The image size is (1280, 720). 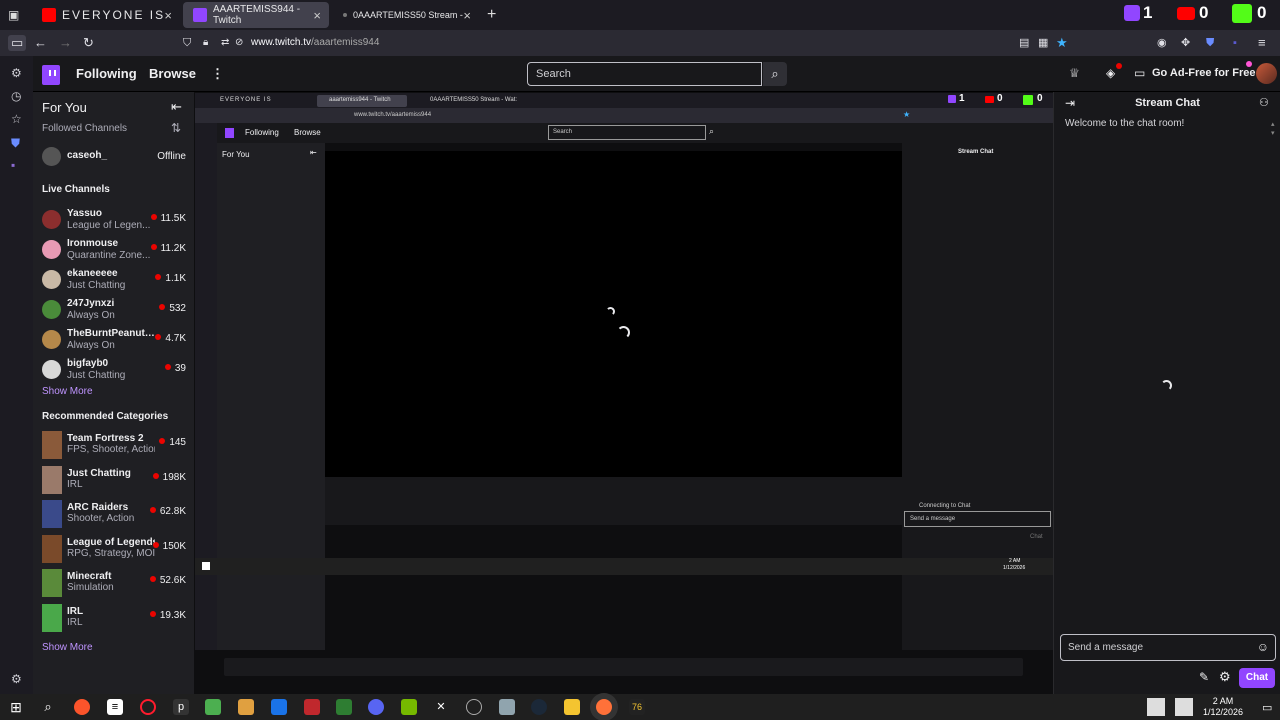 I want to click on search-box, so click(x=644, y=74).